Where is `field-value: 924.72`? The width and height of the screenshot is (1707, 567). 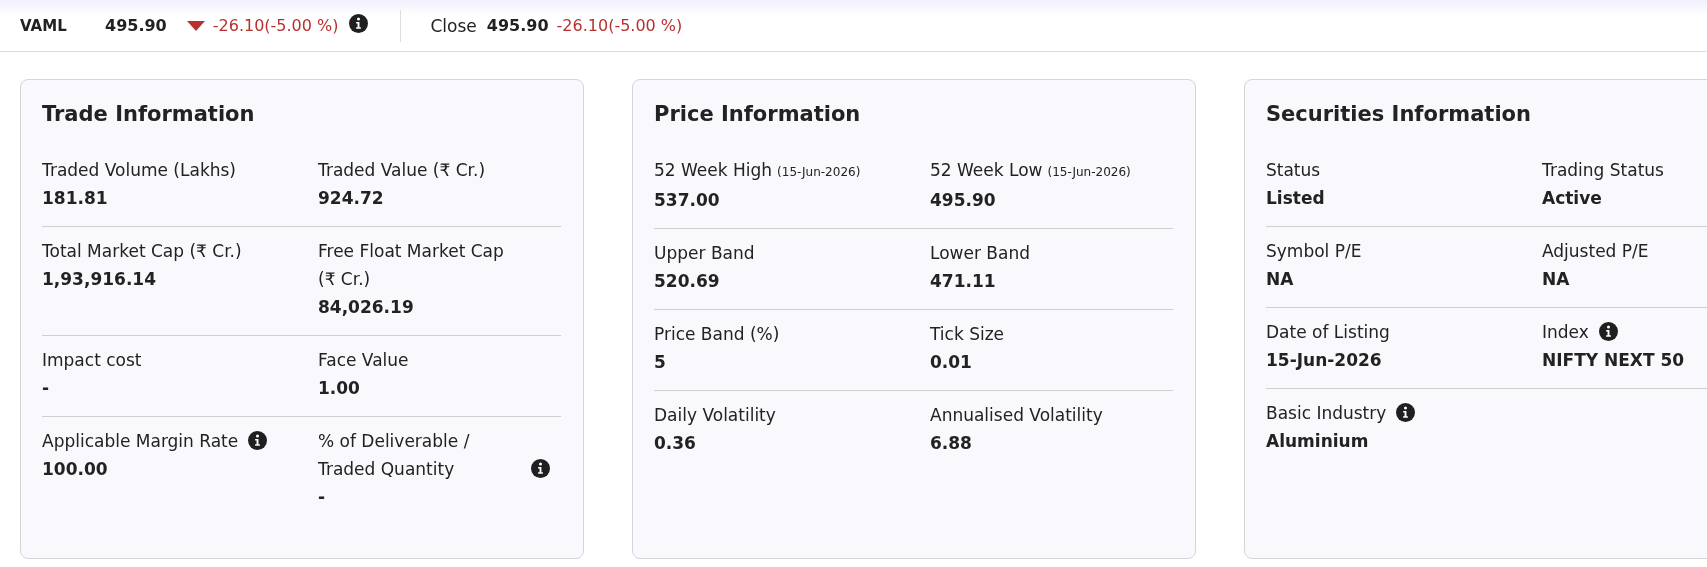
field-value: 924.72 is located at coordinates (351, 198).